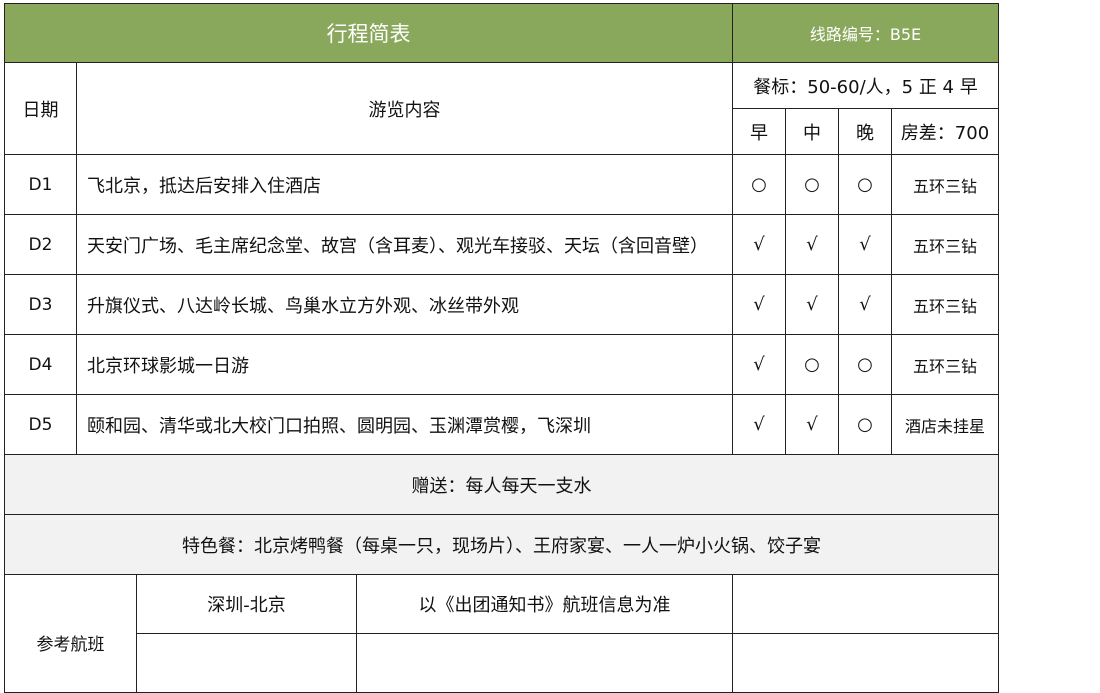 The image size is (1100, 693). What do you see at coordinates (70, 633) in the screenshot?
I see `reference-flight-label: 参考航班` at bounding box center [70, 633].